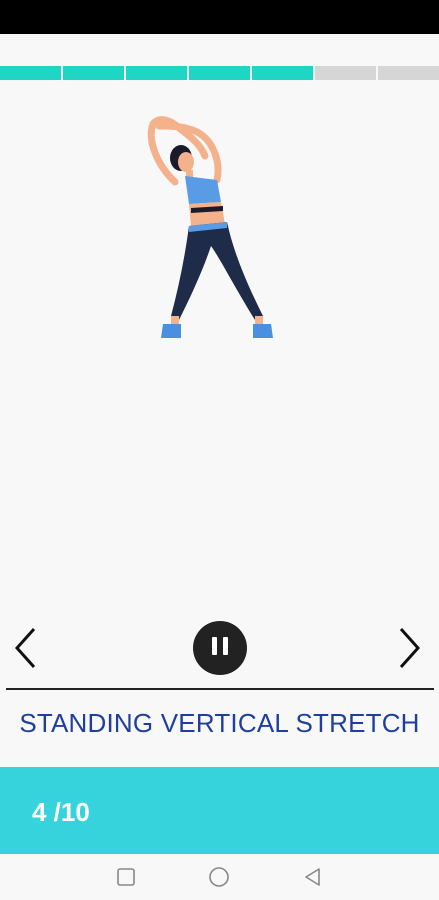  I want to click on status-bar, so click(219, 17).